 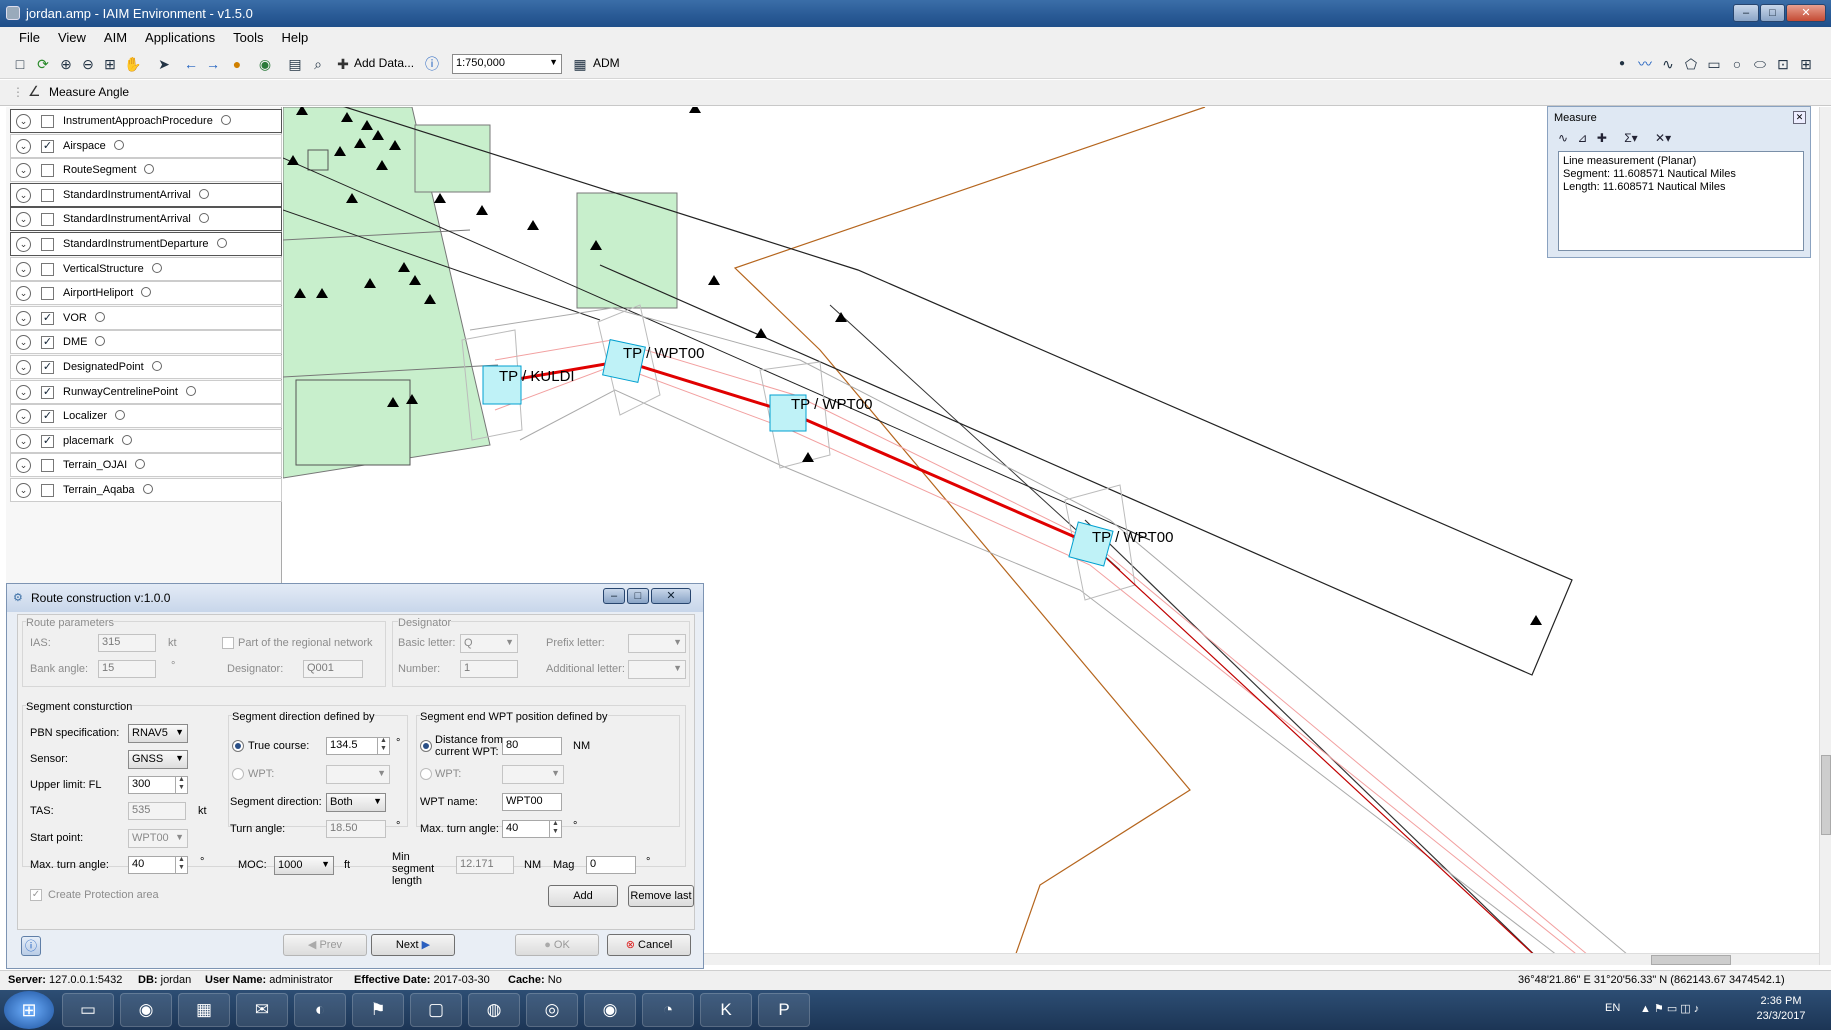 I want to click on vertical-scrollbar, so click(x=1825, y=536).